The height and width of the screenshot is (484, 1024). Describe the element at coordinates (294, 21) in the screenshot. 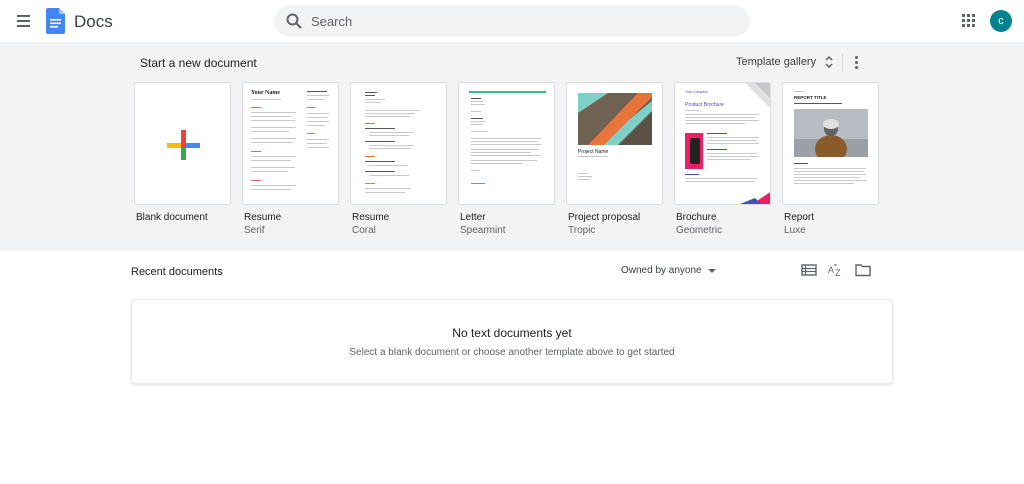

I see `search-icon` at that location.